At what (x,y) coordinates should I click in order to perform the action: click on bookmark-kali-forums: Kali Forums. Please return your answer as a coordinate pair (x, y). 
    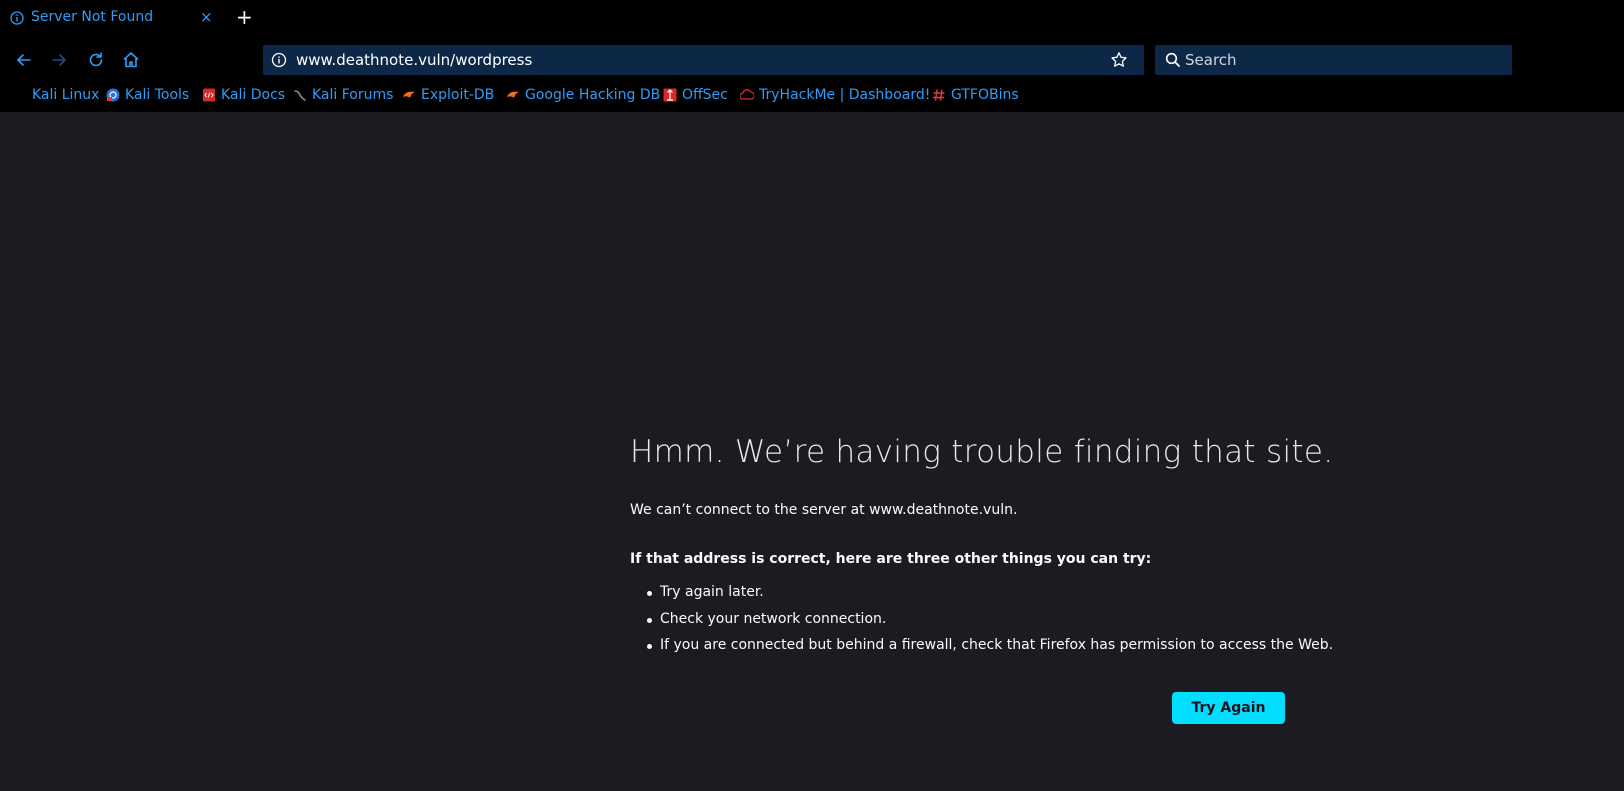
    Looking at the image, I should click on (343, 95).